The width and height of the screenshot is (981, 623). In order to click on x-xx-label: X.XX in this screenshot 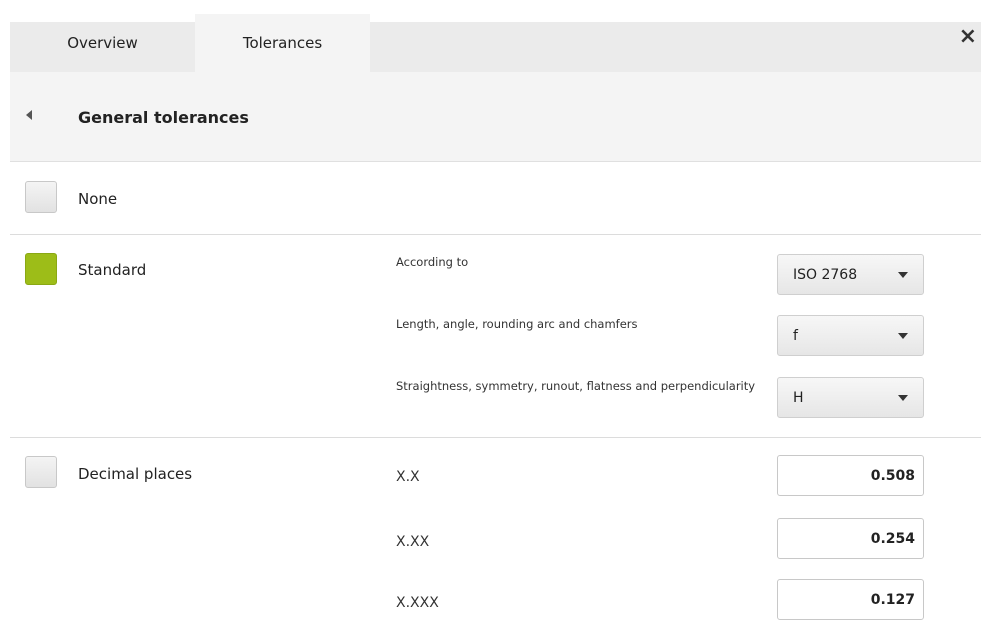, I will do `click(413, 542)`.